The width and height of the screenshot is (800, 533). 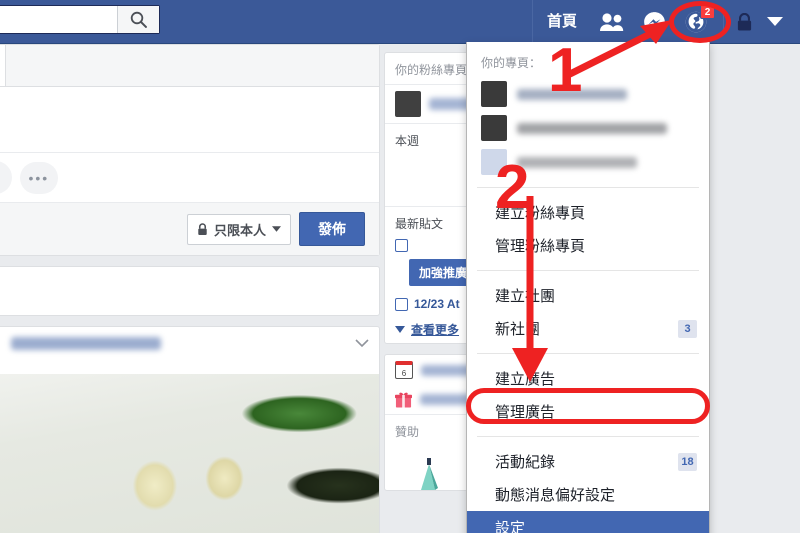 I want to click on search-input, so click(x=58, y=19).